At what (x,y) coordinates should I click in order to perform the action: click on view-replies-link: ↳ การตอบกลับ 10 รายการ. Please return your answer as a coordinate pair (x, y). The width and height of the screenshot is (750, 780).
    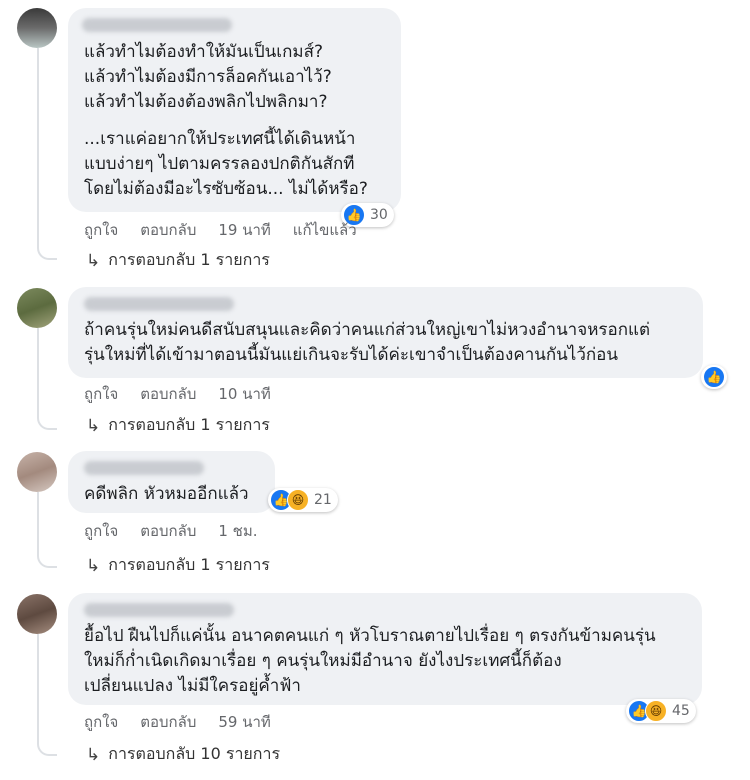
    Looking at the image, I should click on (183, 754).